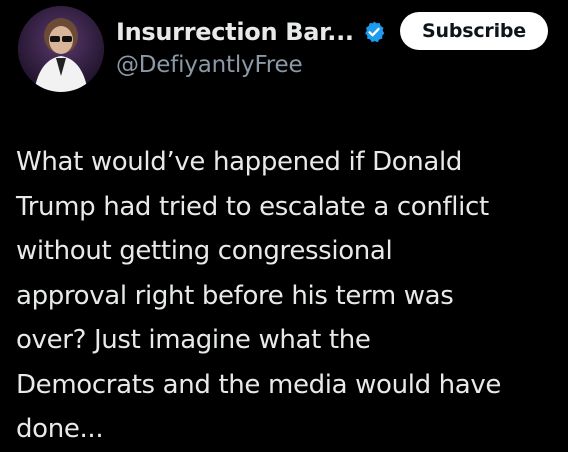 This screenshot has width=568, height=452. What do you see at coordinates (204, 251) in the screenshot?
I see `tweet-text-line: without getting congressional` at bounding box center [204, 251].